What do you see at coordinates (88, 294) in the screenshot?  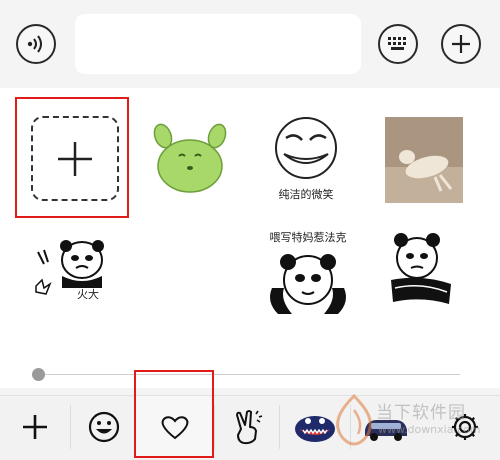 I see `sticker-caption: 火大` at bounding box center [88, 294].